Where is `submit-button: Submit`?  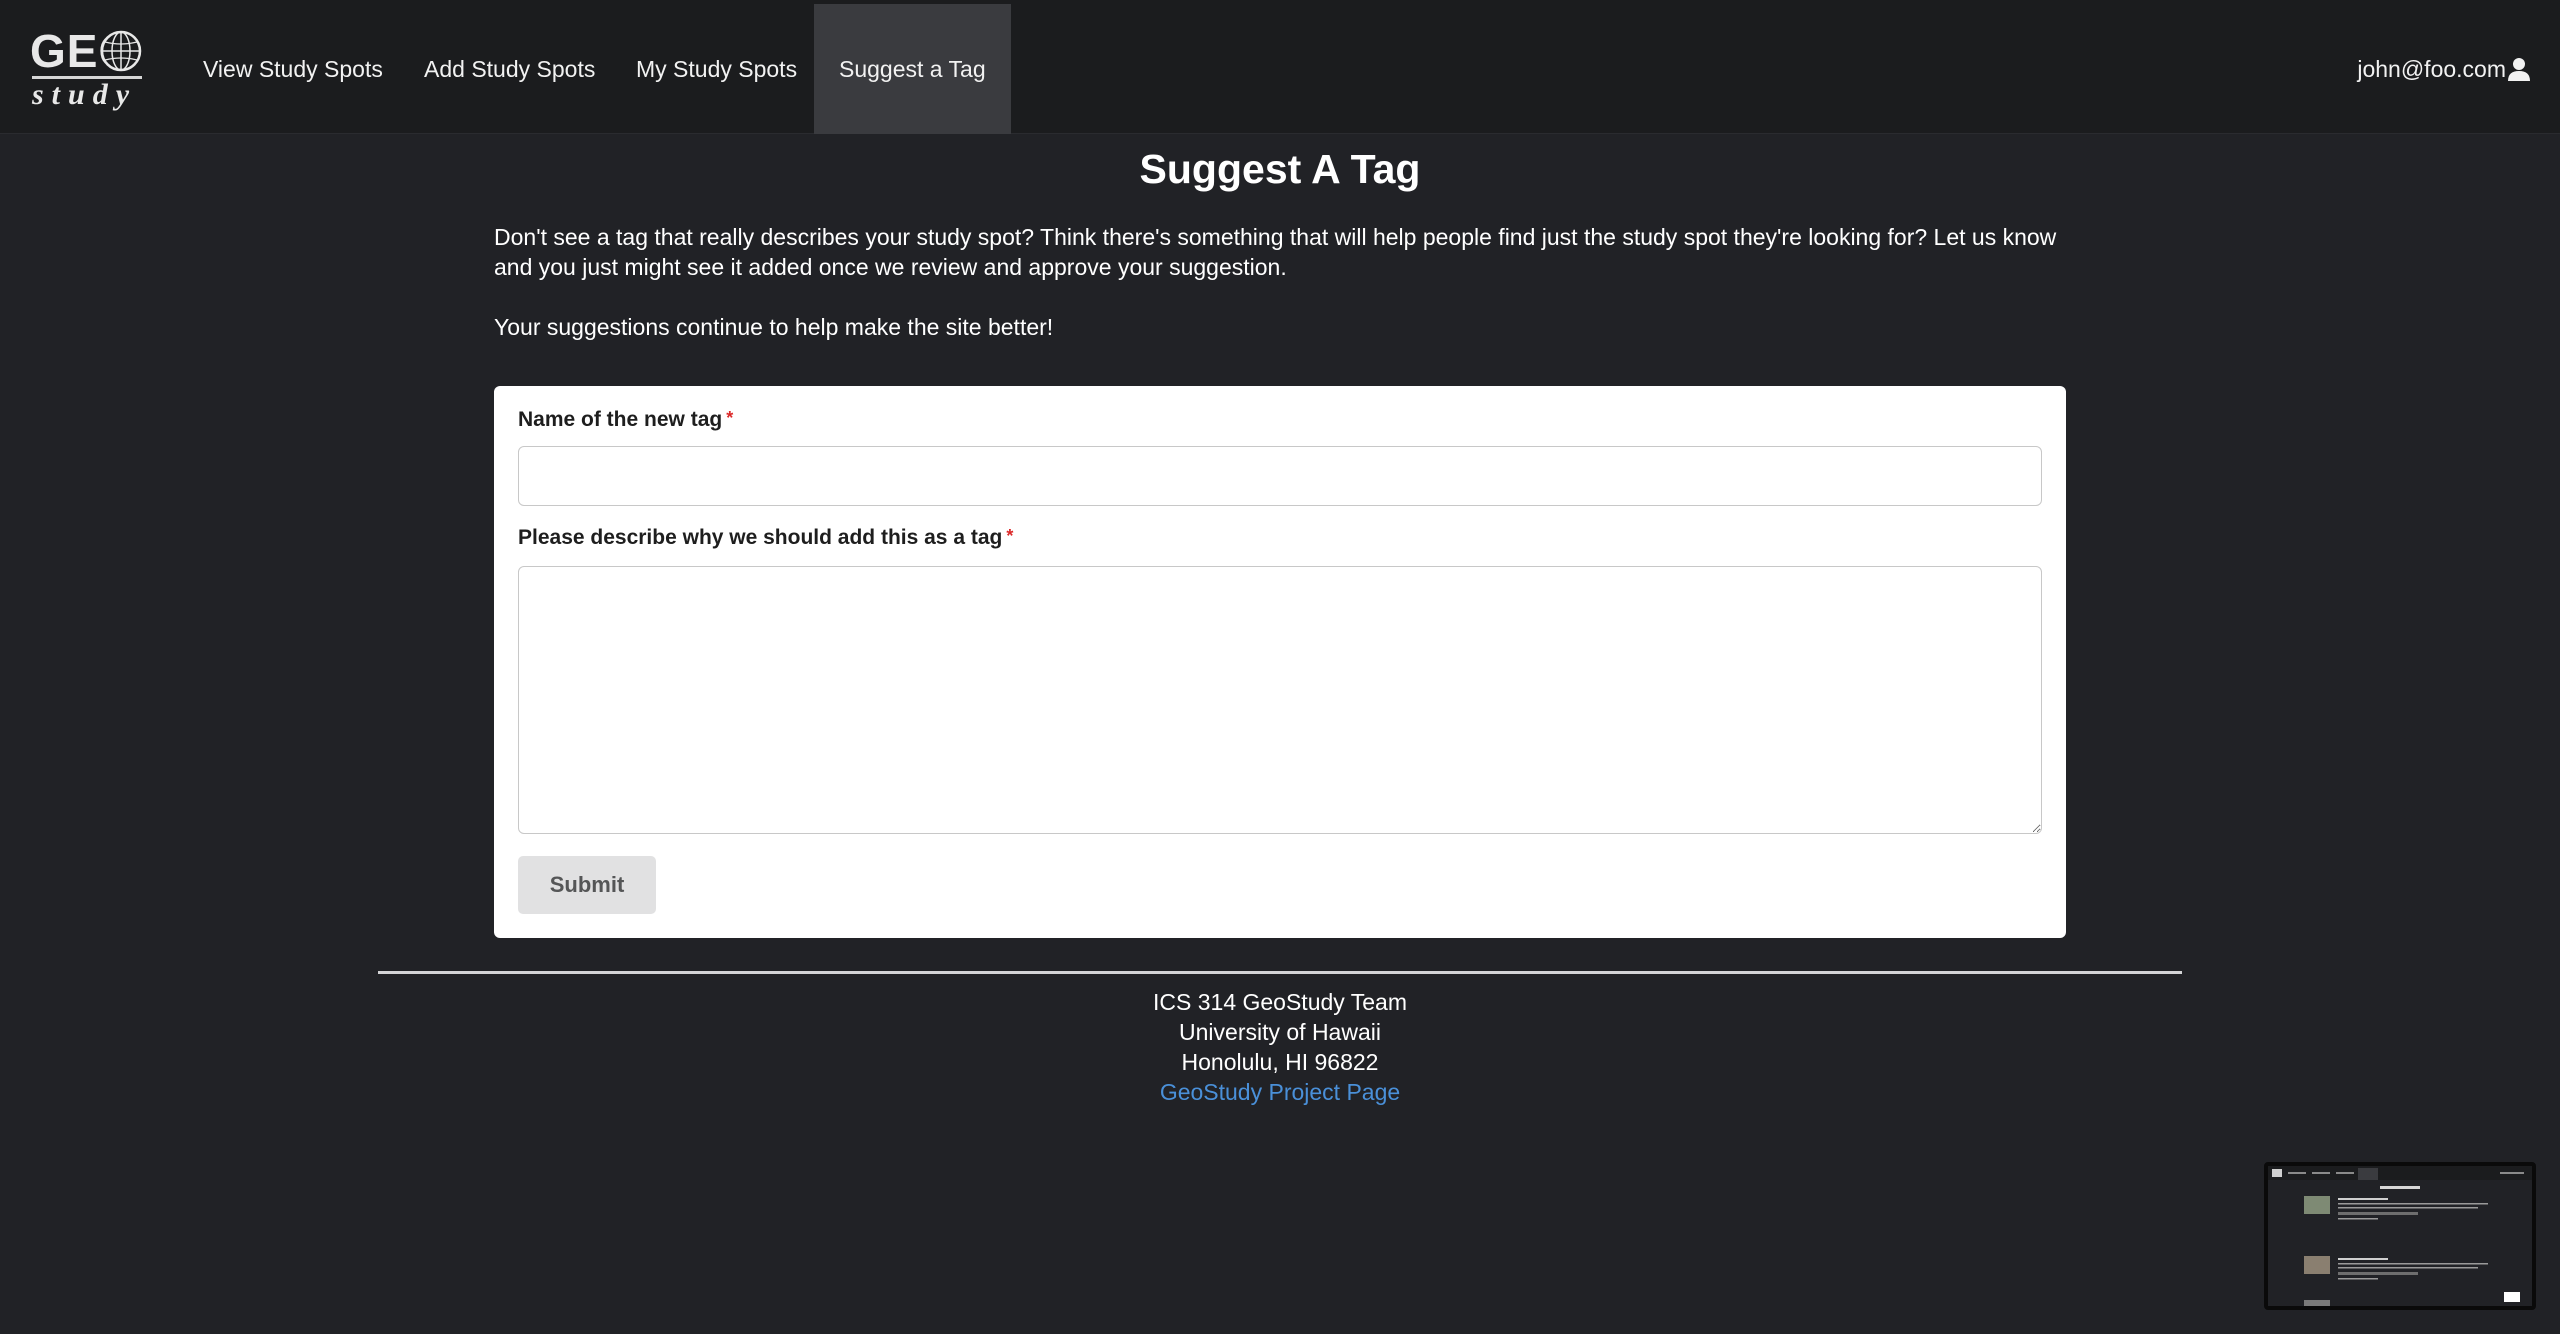
submit-button: Submit is located at coordinates (587, 885).